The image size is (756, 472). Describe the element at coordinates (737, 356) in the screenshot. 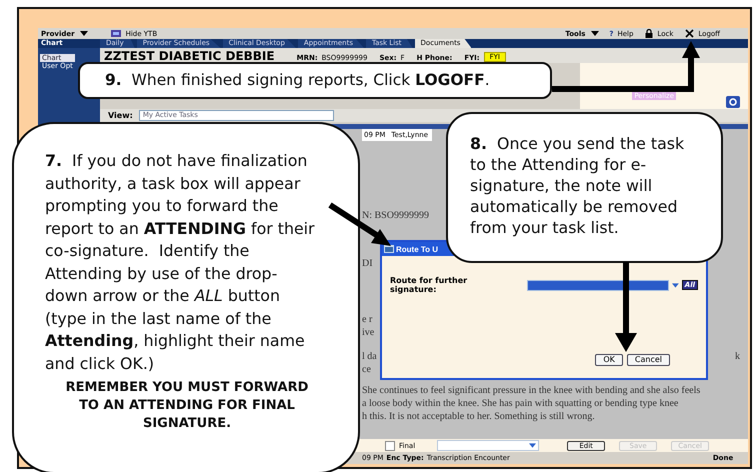

I see `document-text: k` at that location.